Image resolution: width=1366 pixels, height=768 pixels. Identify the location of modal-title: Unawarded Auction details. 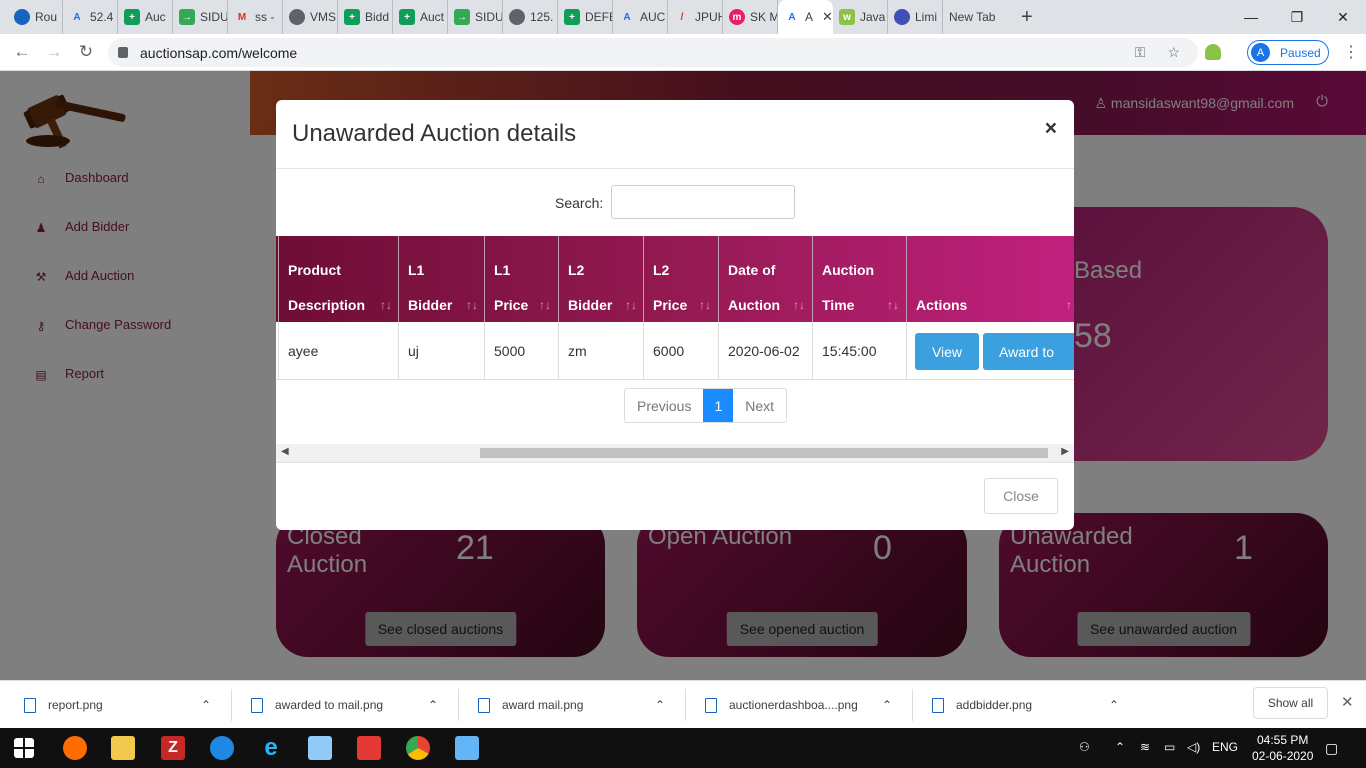
(434, 133).